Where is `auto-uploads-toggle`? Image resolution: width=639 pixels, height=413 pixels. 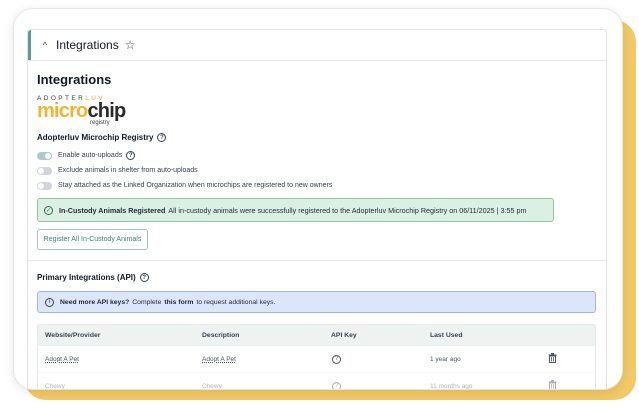
auto-uploads-toggle is located at coordinates (44, 155).